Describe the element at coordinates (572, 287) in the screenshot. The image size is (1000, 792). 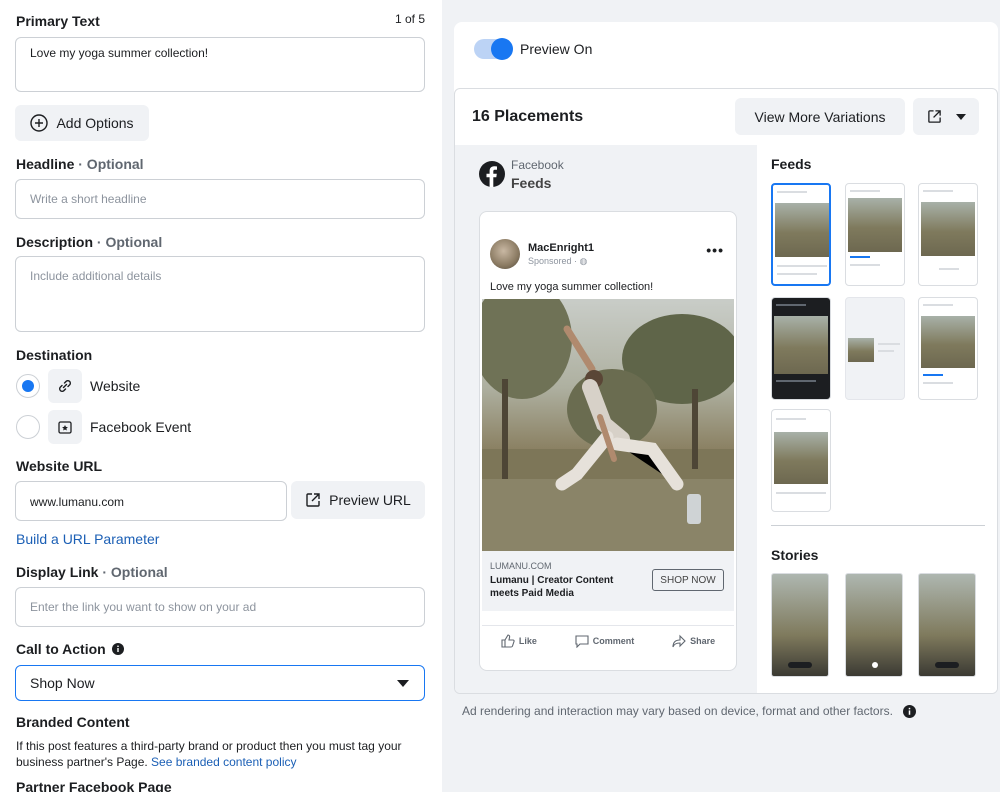
I see `post-text: Love my yoga summer collection!` at that location.